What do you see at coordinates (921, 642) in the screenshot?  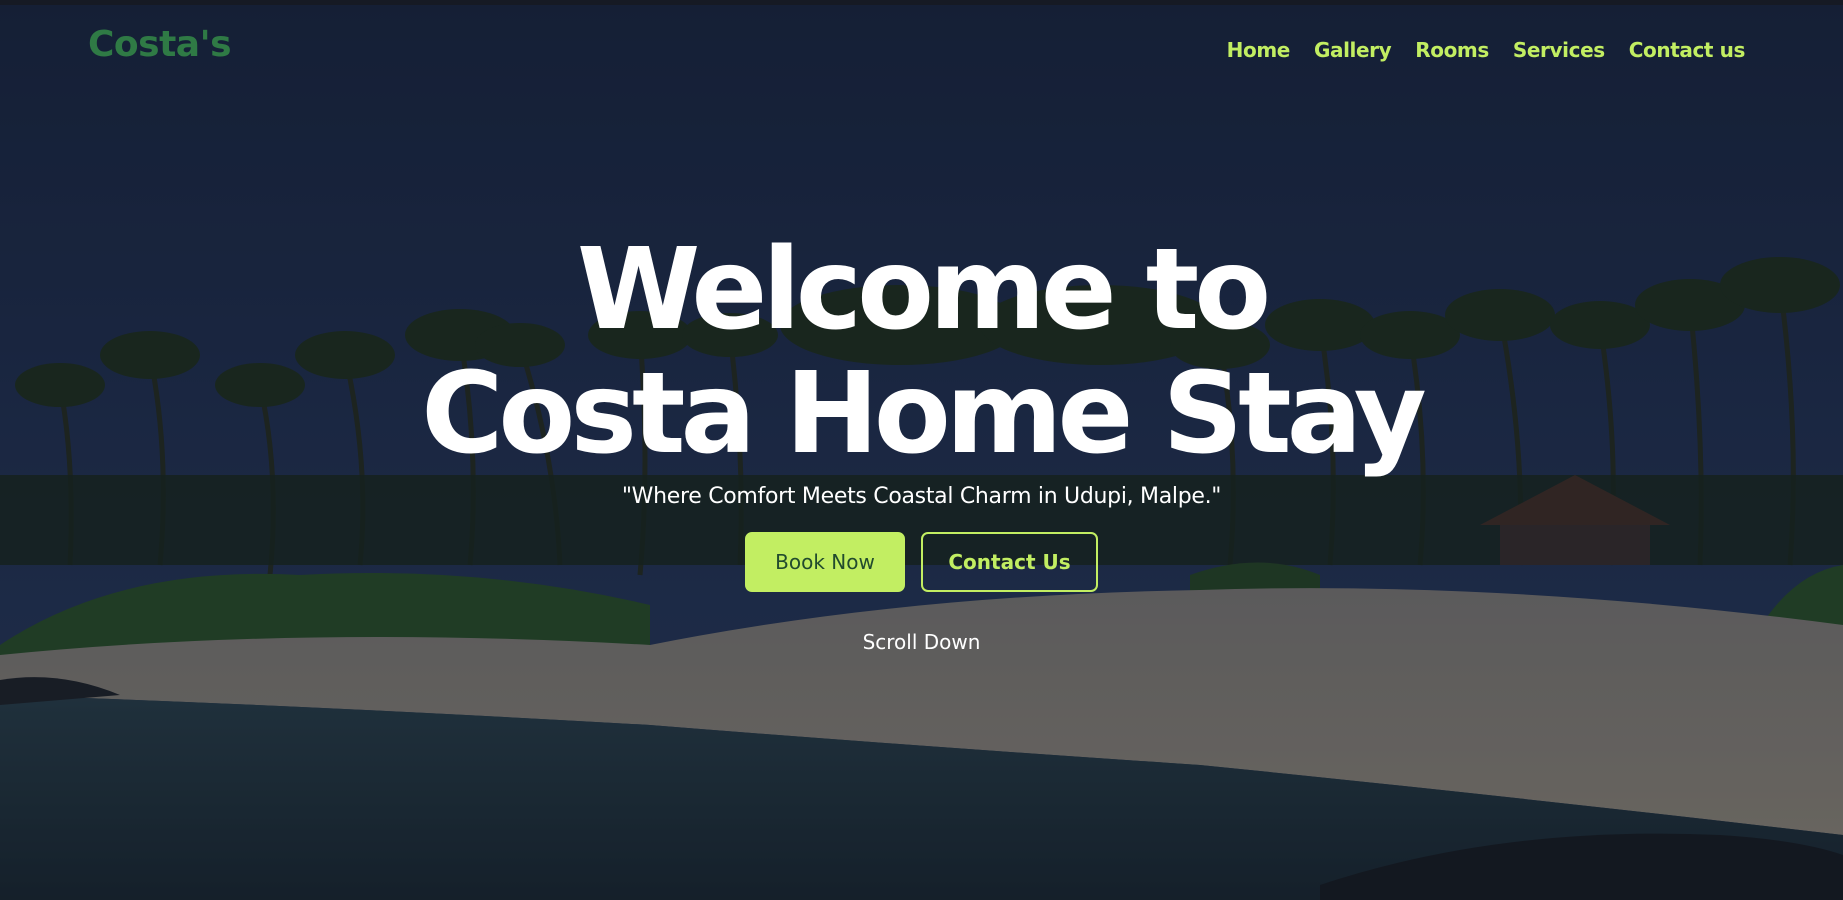 I see `scroll-down-link: Scroll Down` at bounding box center [921, 642].